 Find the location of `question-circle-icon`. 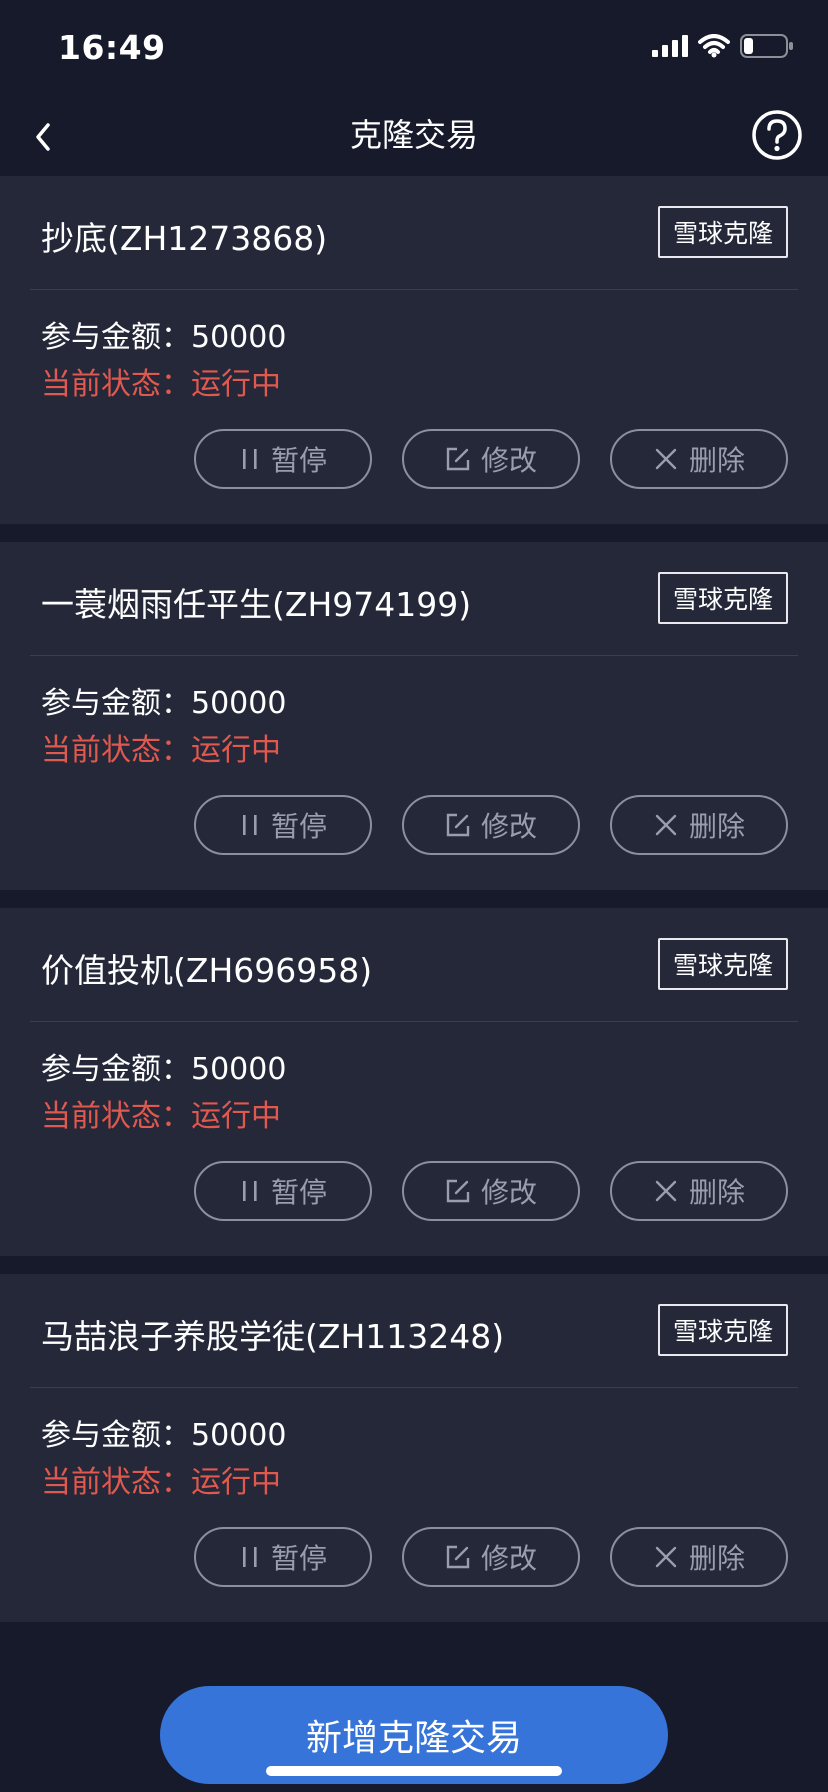

question-circle-icon is located at coordinates (777, 135).